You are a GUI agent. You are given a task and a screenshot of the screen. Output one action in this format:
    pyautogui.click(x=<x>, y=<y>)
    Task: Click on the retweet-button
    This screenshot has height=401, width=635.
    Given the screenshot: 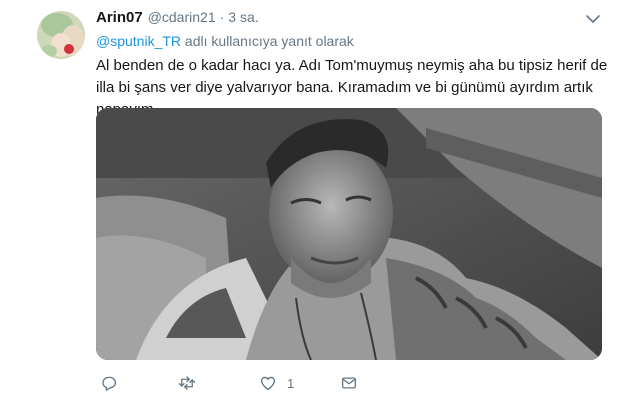 What is the action you would take?
    pyautogui.click(x=187, y=383)
    